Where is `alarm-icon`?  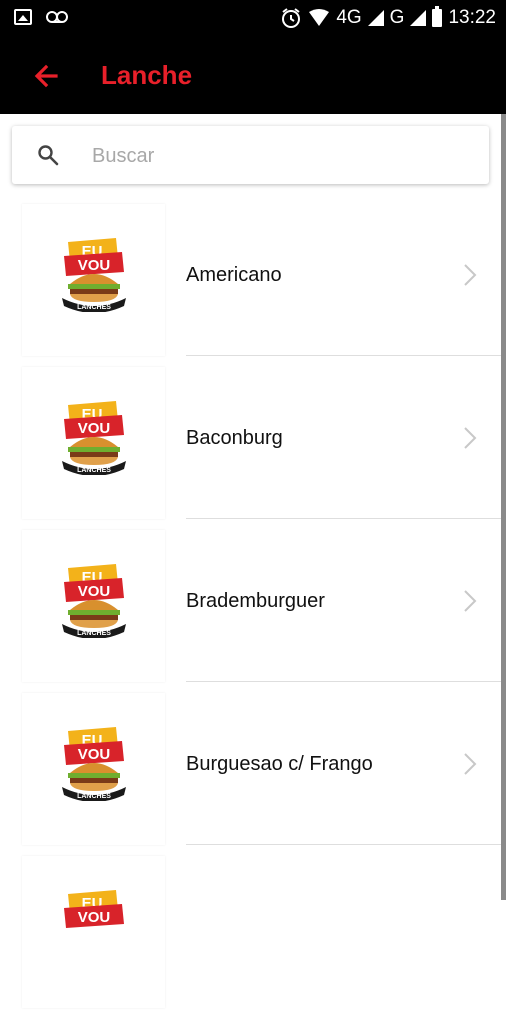 alarm-icon is located at coordinates (291, 18).